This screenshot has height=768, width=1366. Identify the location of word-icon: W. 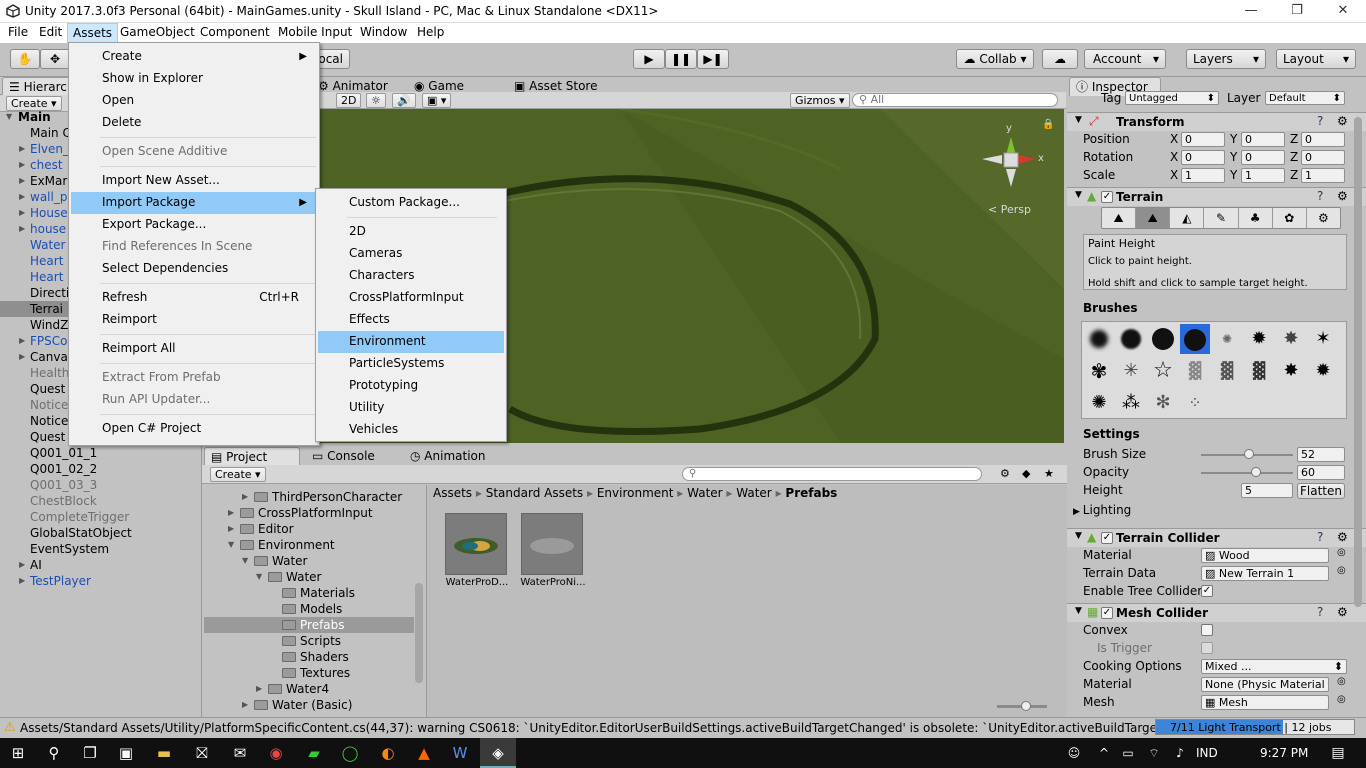
(460, 753).